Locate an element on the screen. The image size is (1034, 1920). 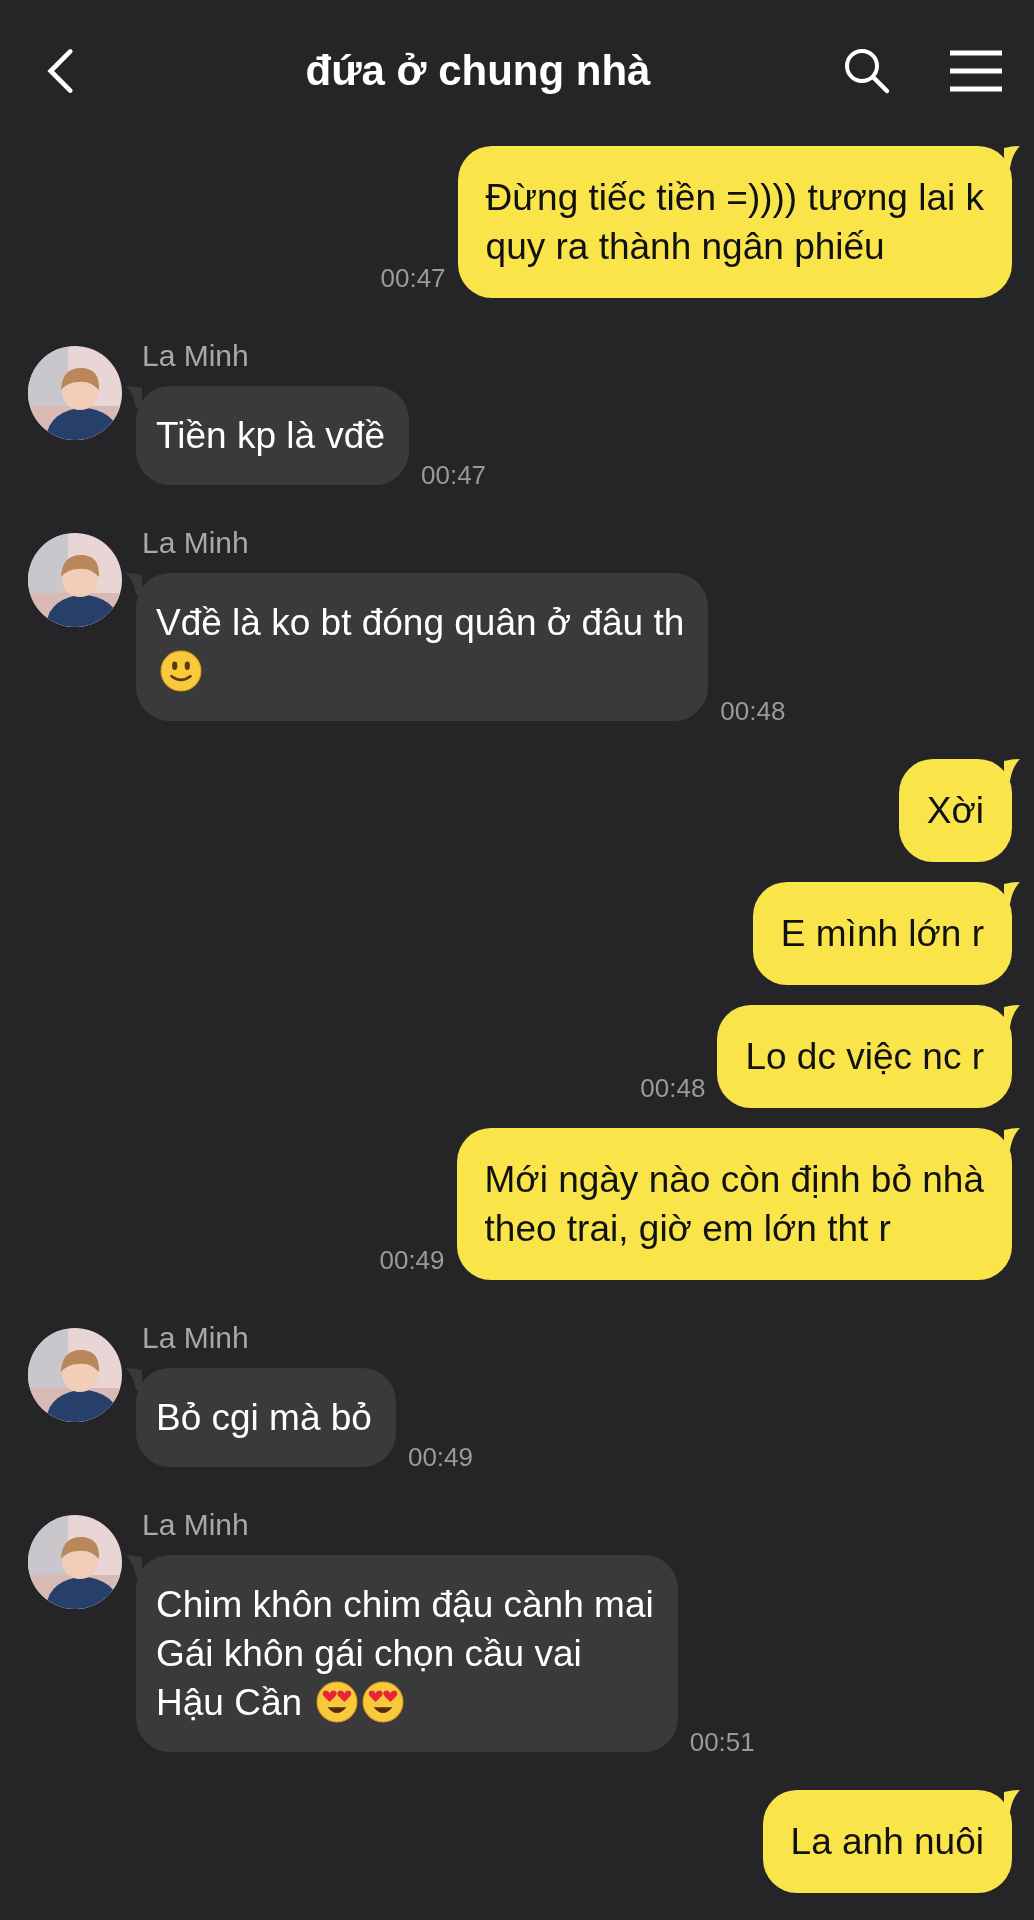
message-bubble: La anh nuôi is located at coordinates (887, 1841).